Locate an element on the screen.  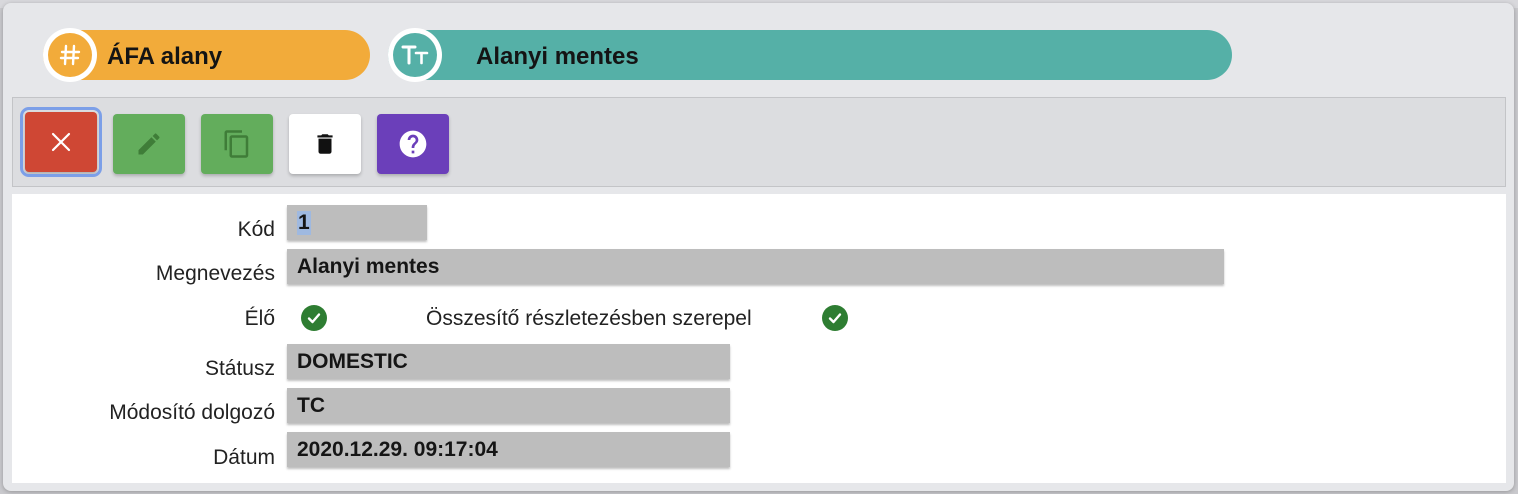
statusz-label: Státusz is located at coordinates (239, 368).